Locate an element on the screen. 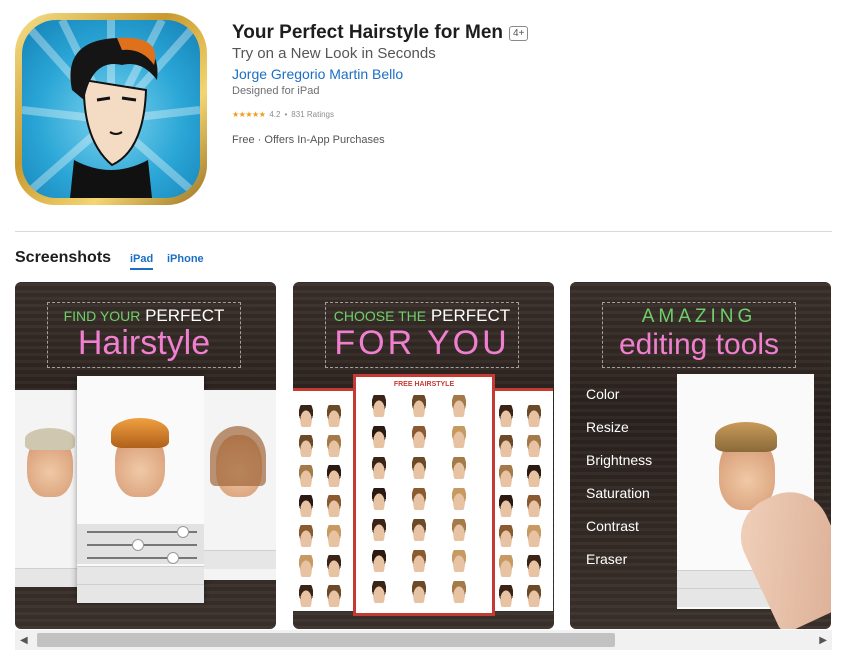 The width and height of the screenshot is (842, 657). side-panel-right is located at coordinates (240, 485).